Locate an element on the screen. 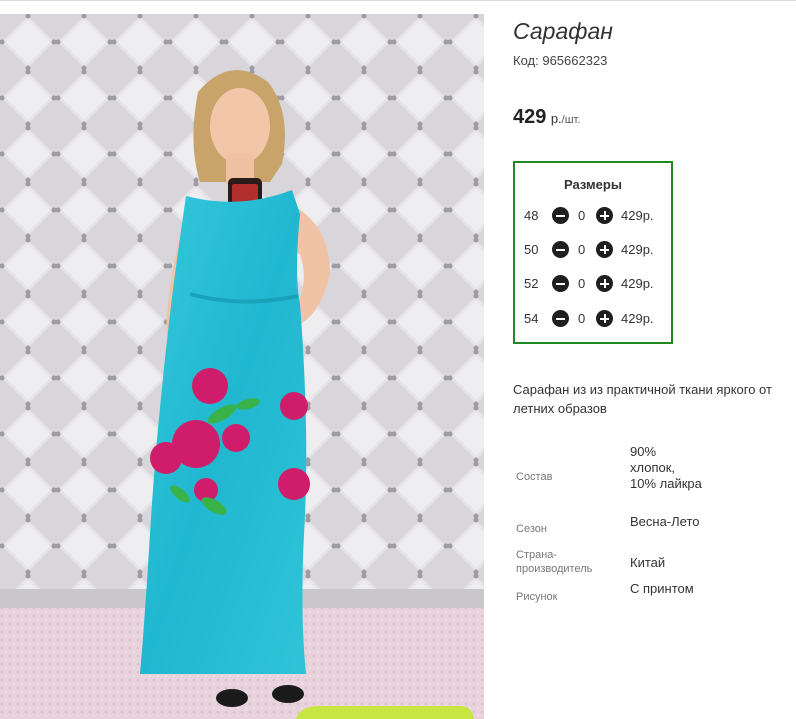 The height and width of the screenshot is (719, 796). property-label: Сезон is located at coordinates (531, 529).